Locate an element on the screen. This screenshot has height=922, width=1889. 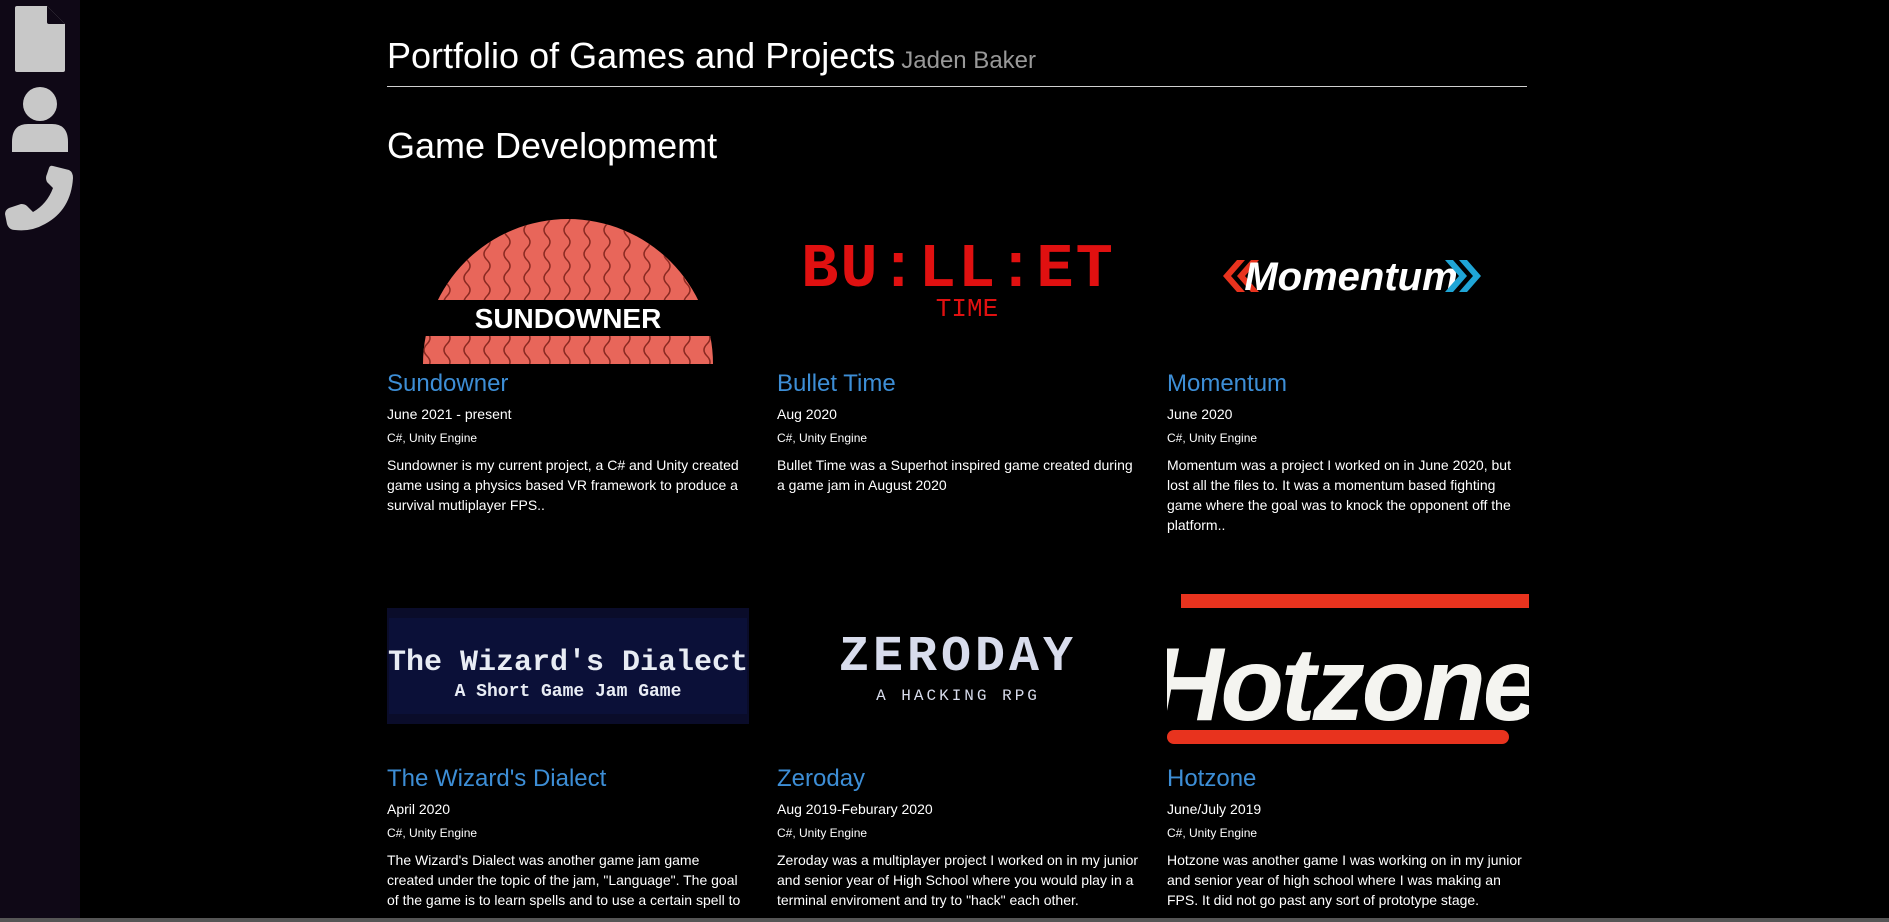
hotzone-logo-text: Hotzone is located at coordinates (1348, 685).